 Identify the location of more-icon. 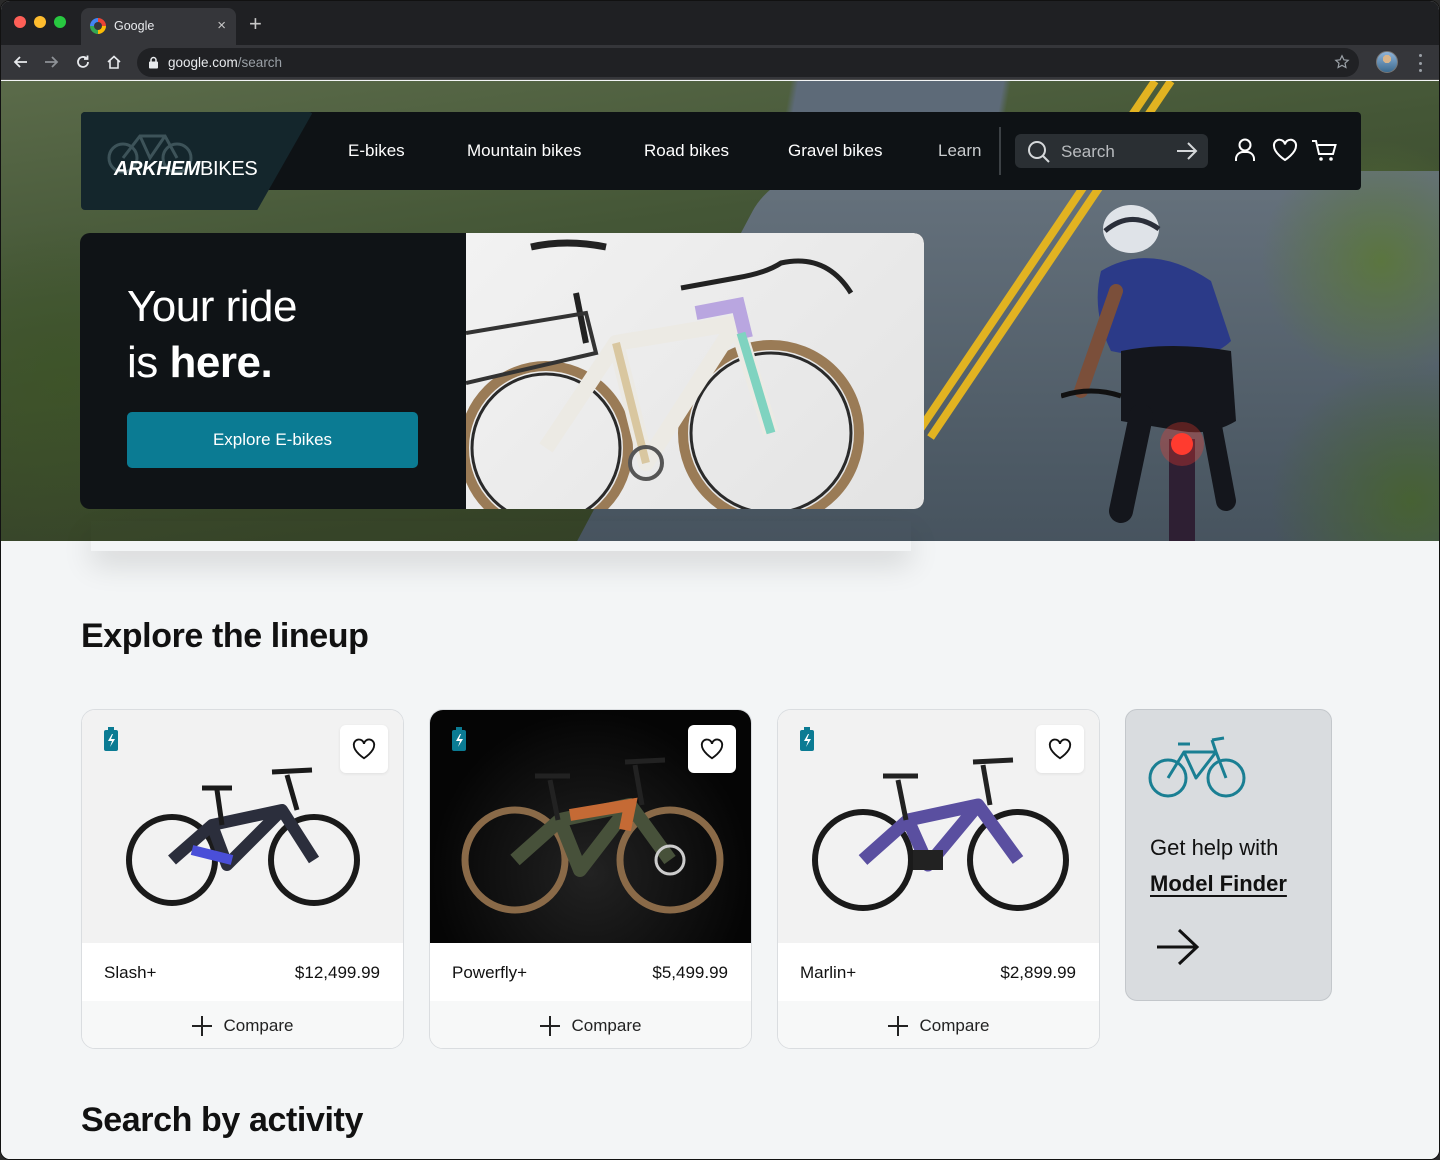
(1420, 63).